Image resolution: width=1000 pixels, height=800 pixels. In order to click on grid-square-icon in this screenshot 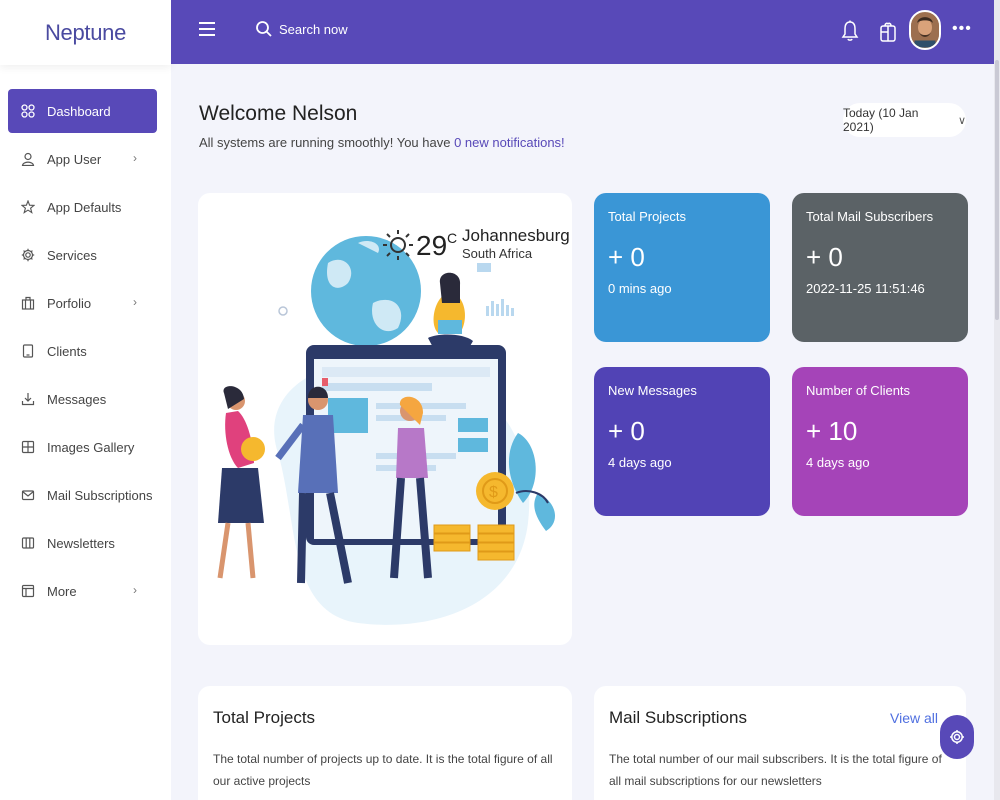, I will do `click(28, 447)`.